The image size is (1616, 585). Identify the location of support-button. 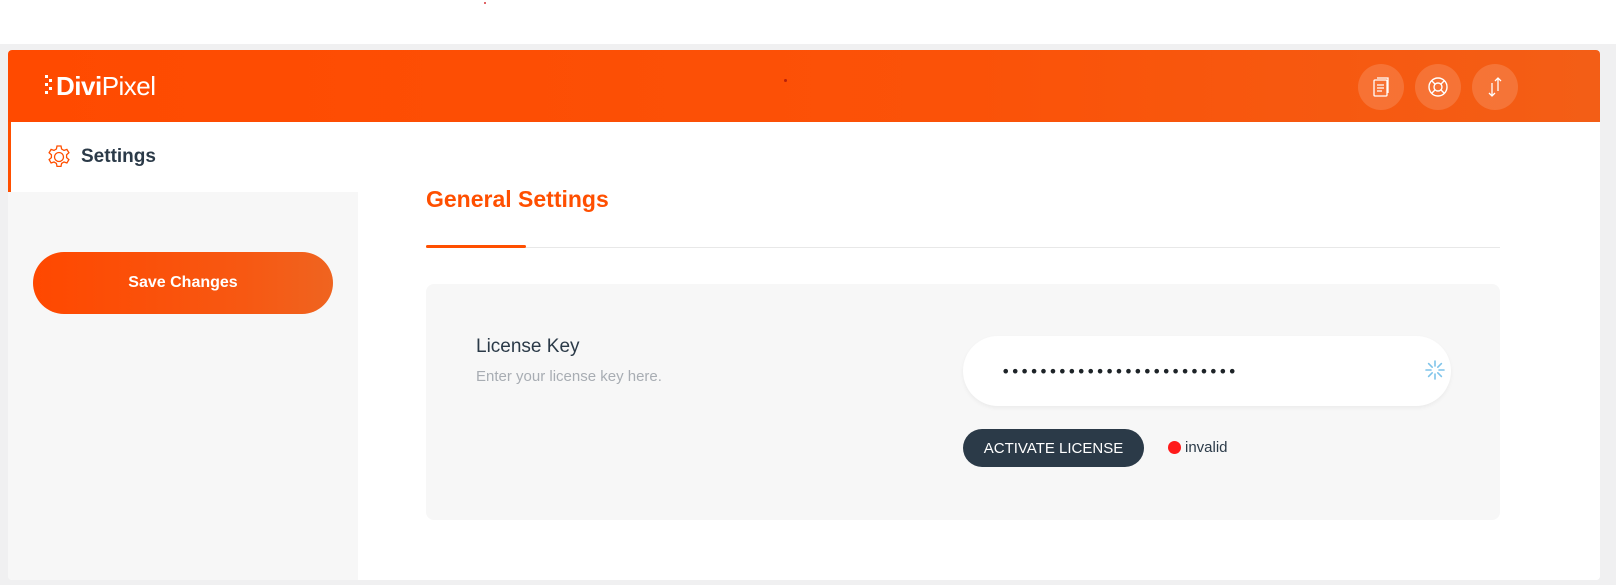
(1438, 87).